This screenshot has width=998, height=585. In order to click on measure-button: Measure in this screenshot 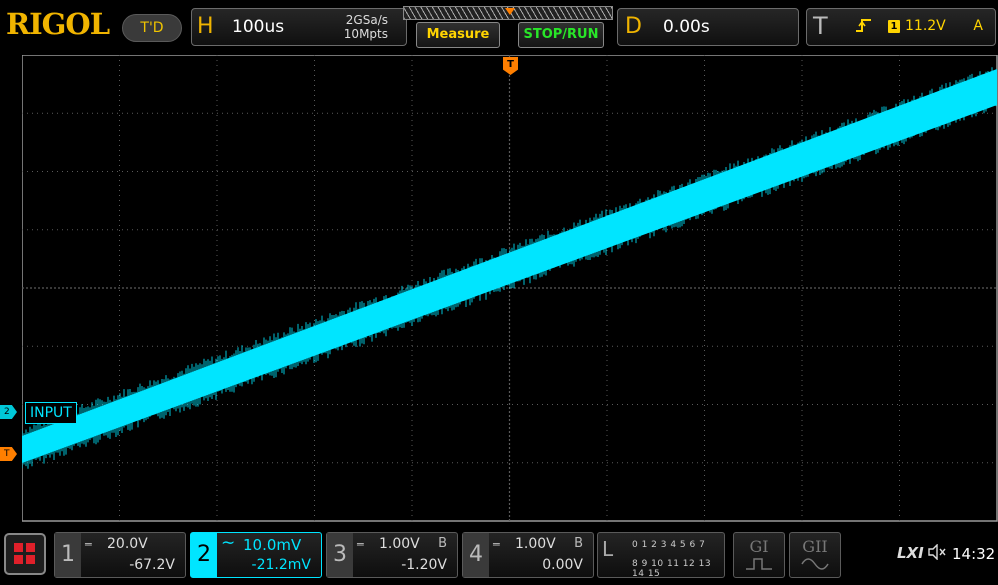, I will do `click(458, 35)`.